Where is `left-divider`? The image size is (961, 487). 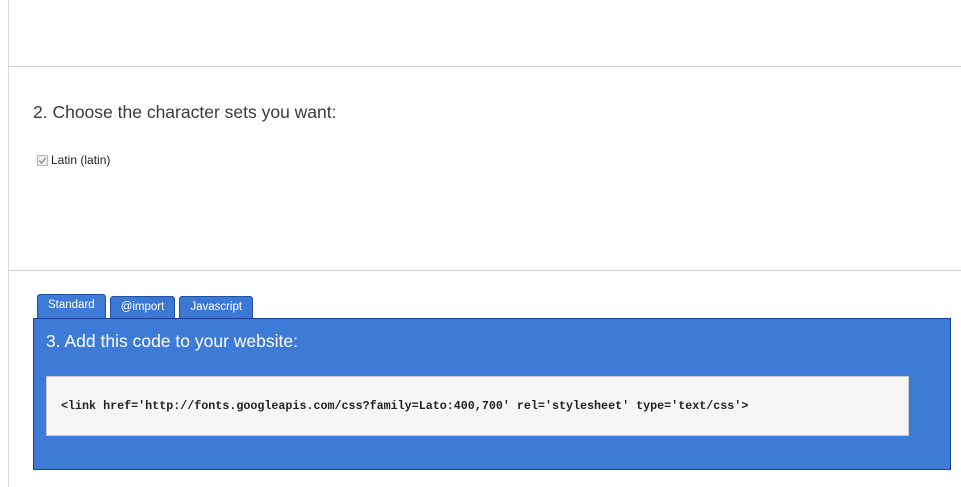 left-divider is located at coordinates (8, 243).